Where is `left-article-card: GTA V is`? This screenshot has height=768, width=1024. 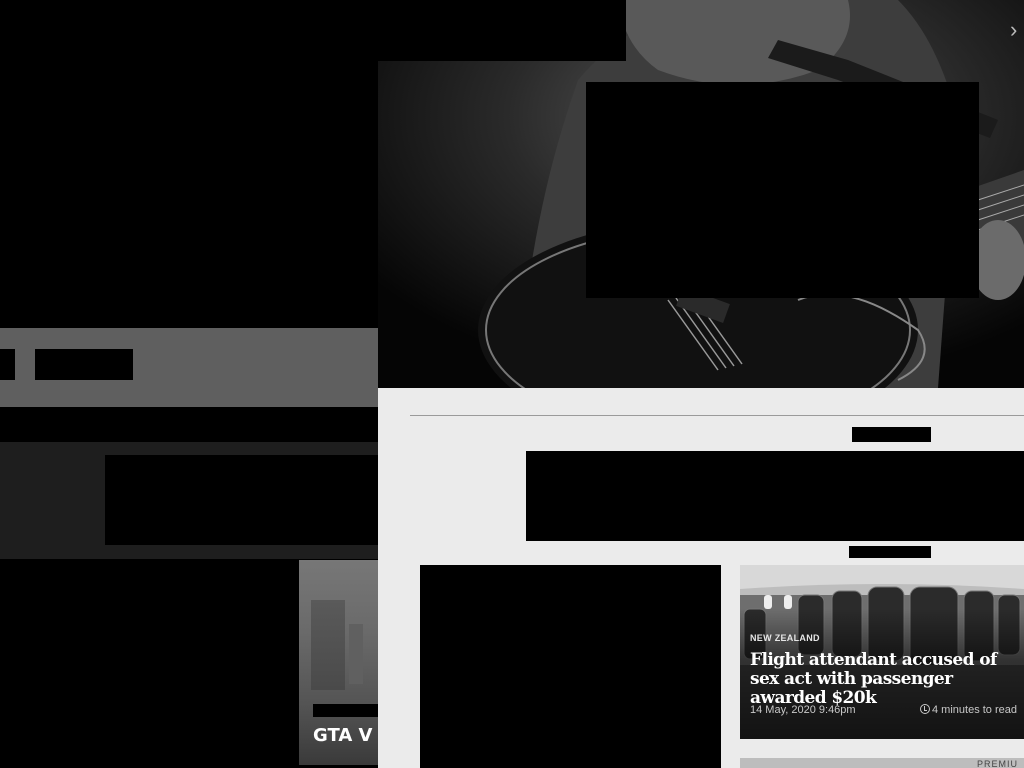
left-article-card: GTA V is is located at coordinates (338, 662).